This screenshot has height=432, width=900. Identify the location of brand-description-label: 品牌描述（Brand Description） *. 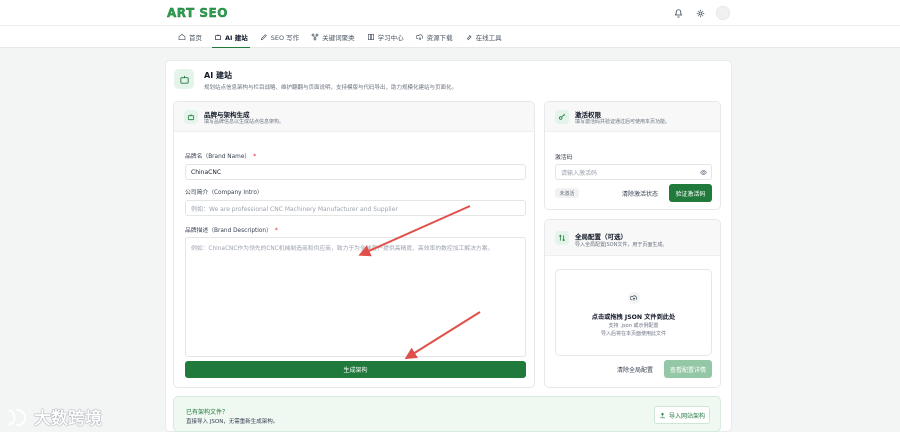
(231, 231).